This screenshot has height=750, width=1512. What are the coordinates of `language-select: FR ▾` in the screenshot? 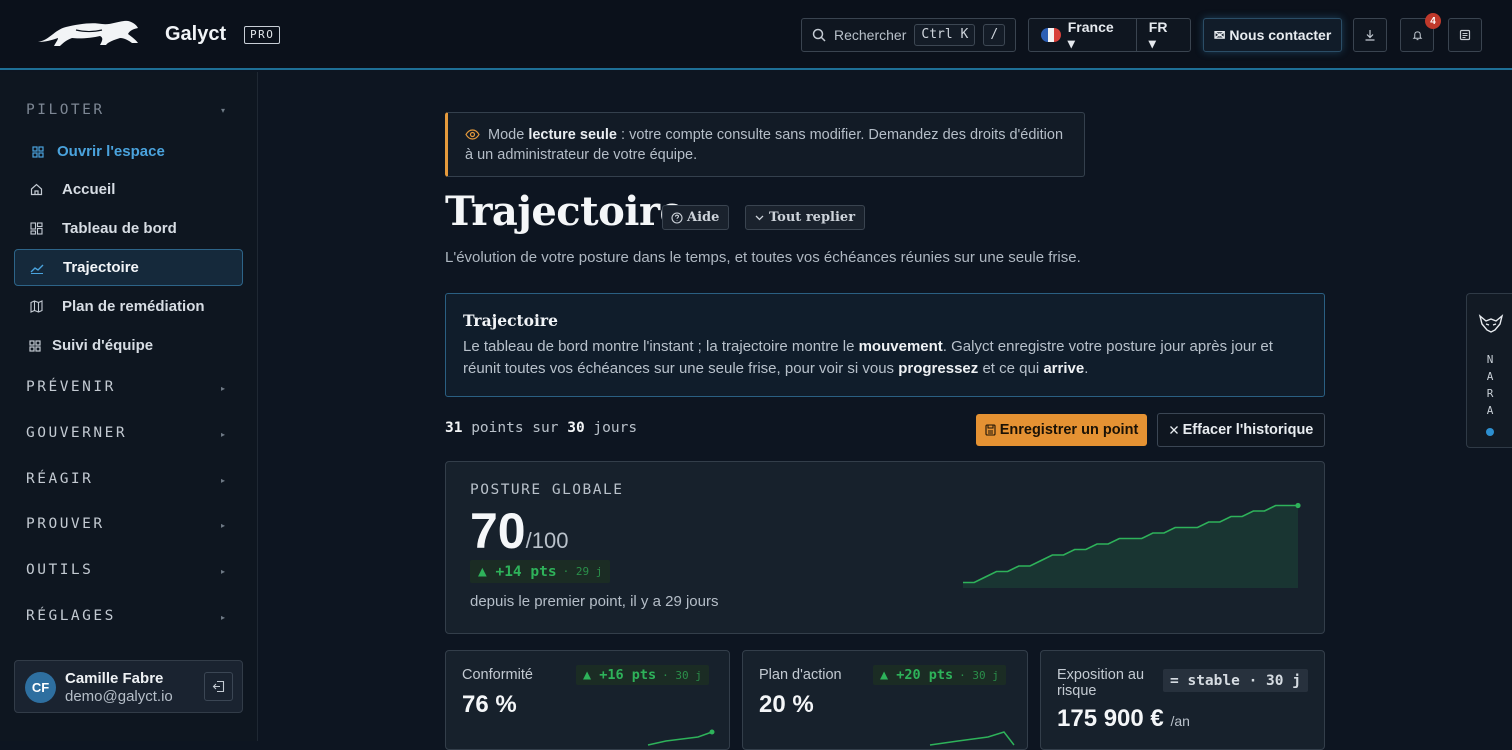 It's located at (1163, 35).